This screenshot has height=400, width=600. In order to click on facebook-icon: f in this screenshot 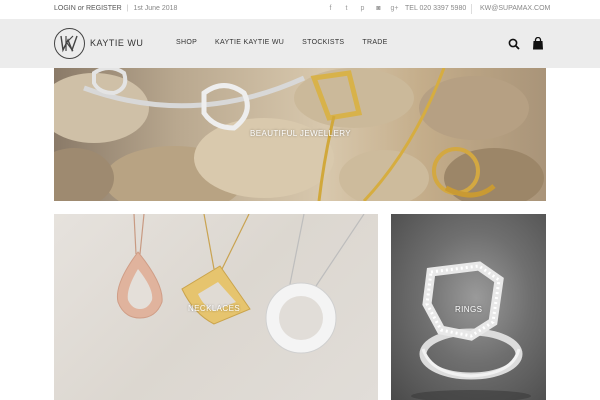, I will do `click(330, 8)`.